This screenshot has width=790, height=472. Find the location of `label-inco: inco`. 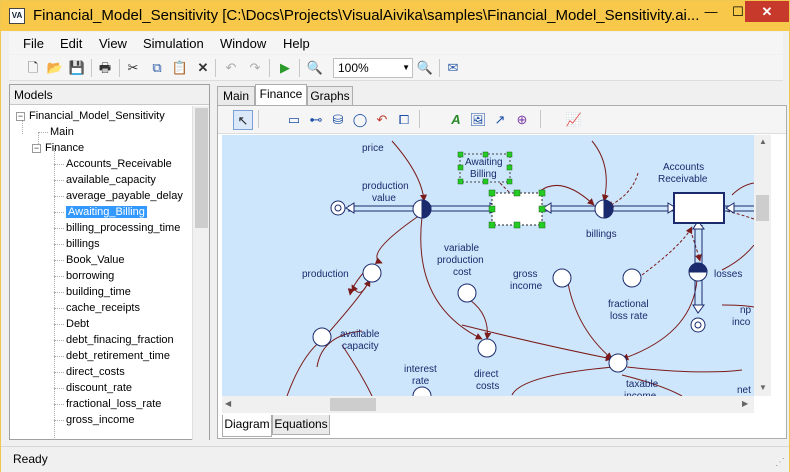

label-inco: inco is located at coordinates (741, 322).